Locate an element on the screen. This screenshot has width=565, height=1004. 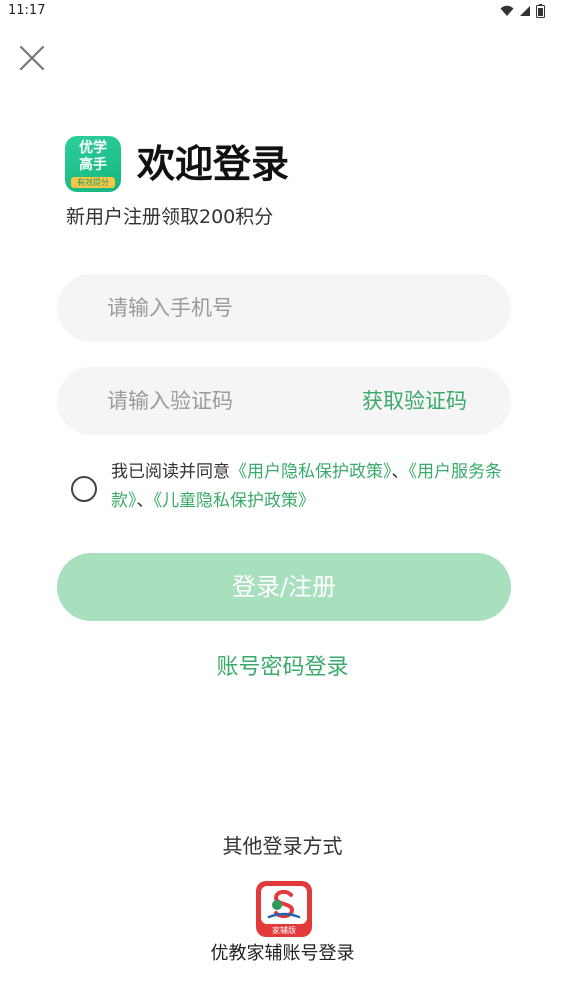
close-button is located at coordinates (32, 58).